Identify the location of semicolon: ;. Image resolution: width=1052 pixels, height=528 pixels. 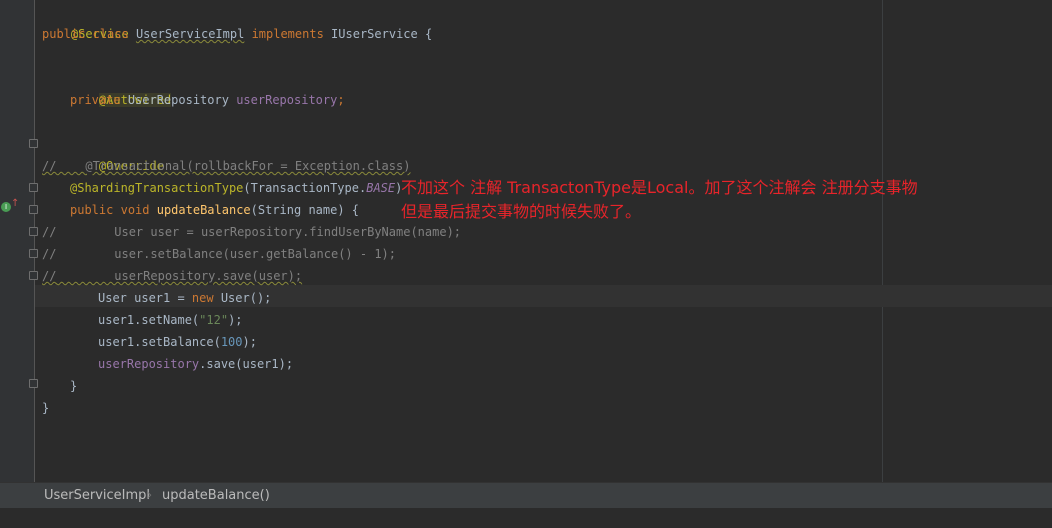
(341, 100).